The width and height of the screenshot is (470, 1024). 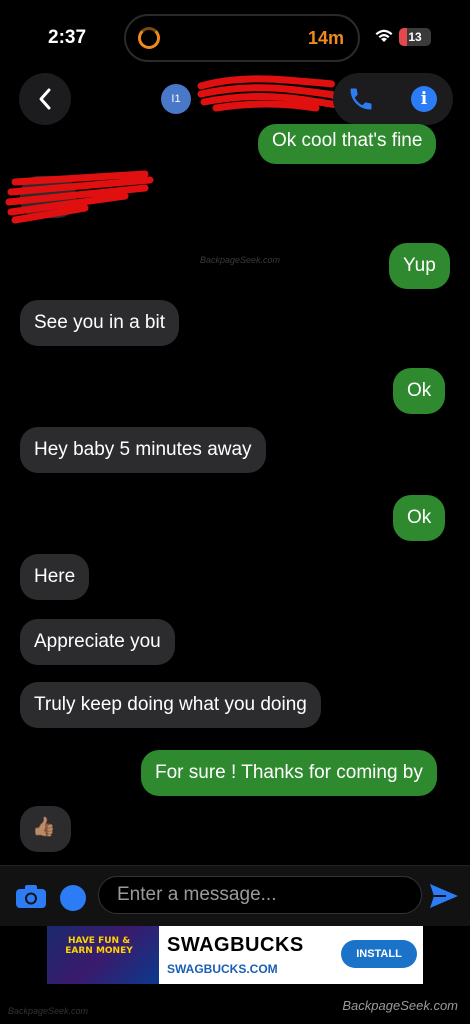 What do you see at coordinates (149, 38) in the screenshot?
I see `timer-ring-icon` at bounding box center [149, 38].